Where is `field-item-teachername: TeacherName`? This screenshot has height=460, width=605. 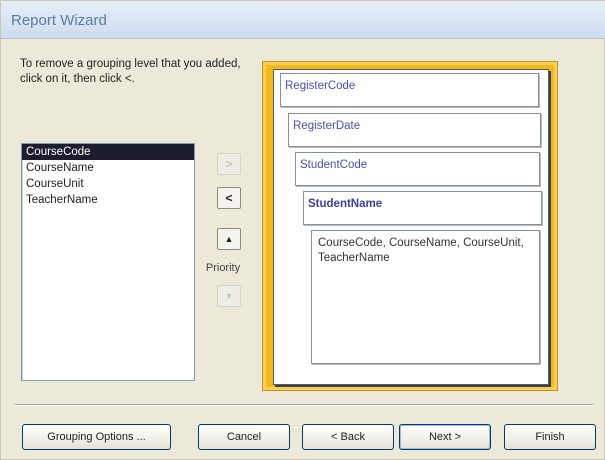 field-item-teachername: TeacherName is located at coordinates (108, 200).